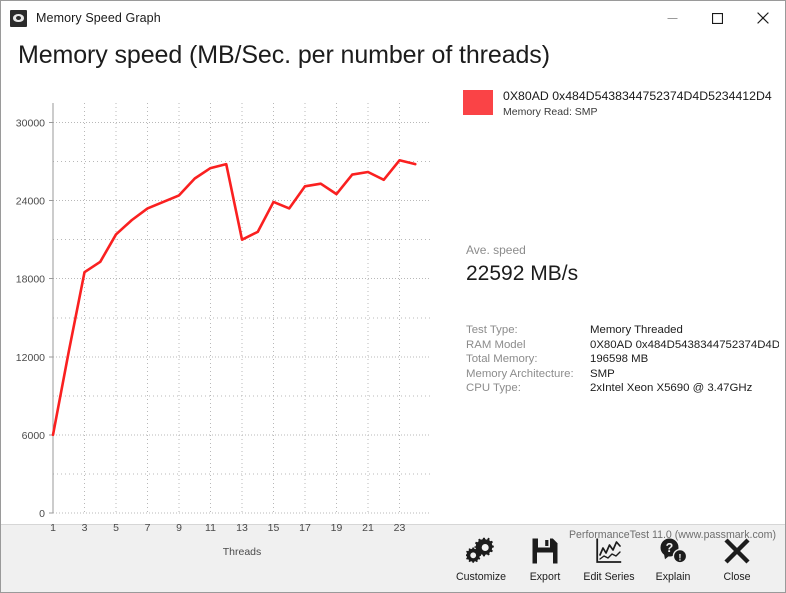 This screenshot has width=786, height=593. What do you see at coordinates (636, 330) in the screenshot?
I see `detail-value: Memory Threaded` at bounding box center [636, 330].